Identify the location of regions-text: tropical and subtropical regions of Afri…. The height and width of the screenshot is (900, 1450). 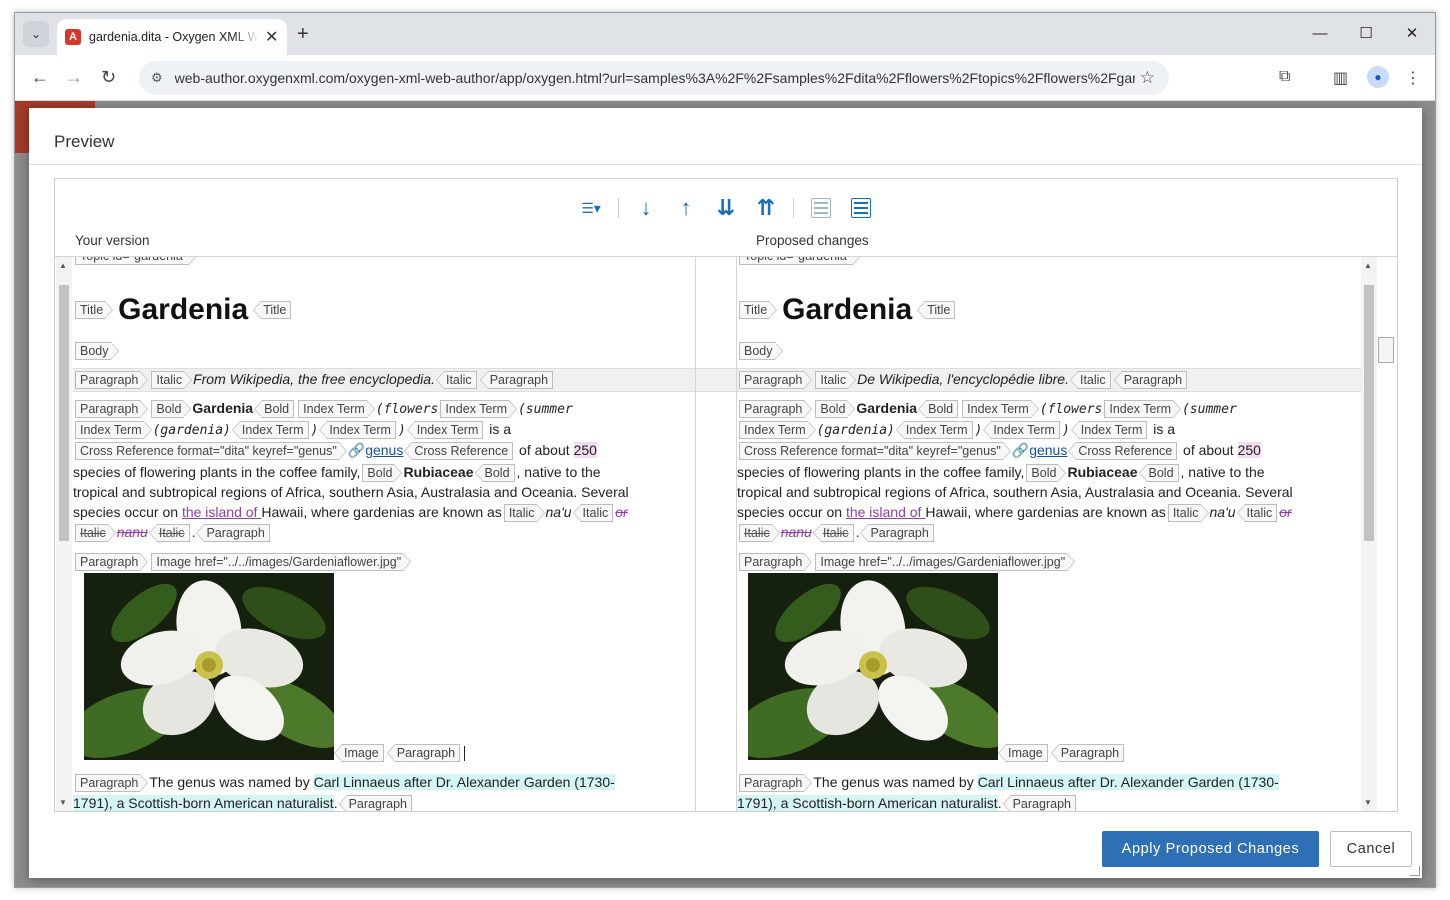
(1015, 492).